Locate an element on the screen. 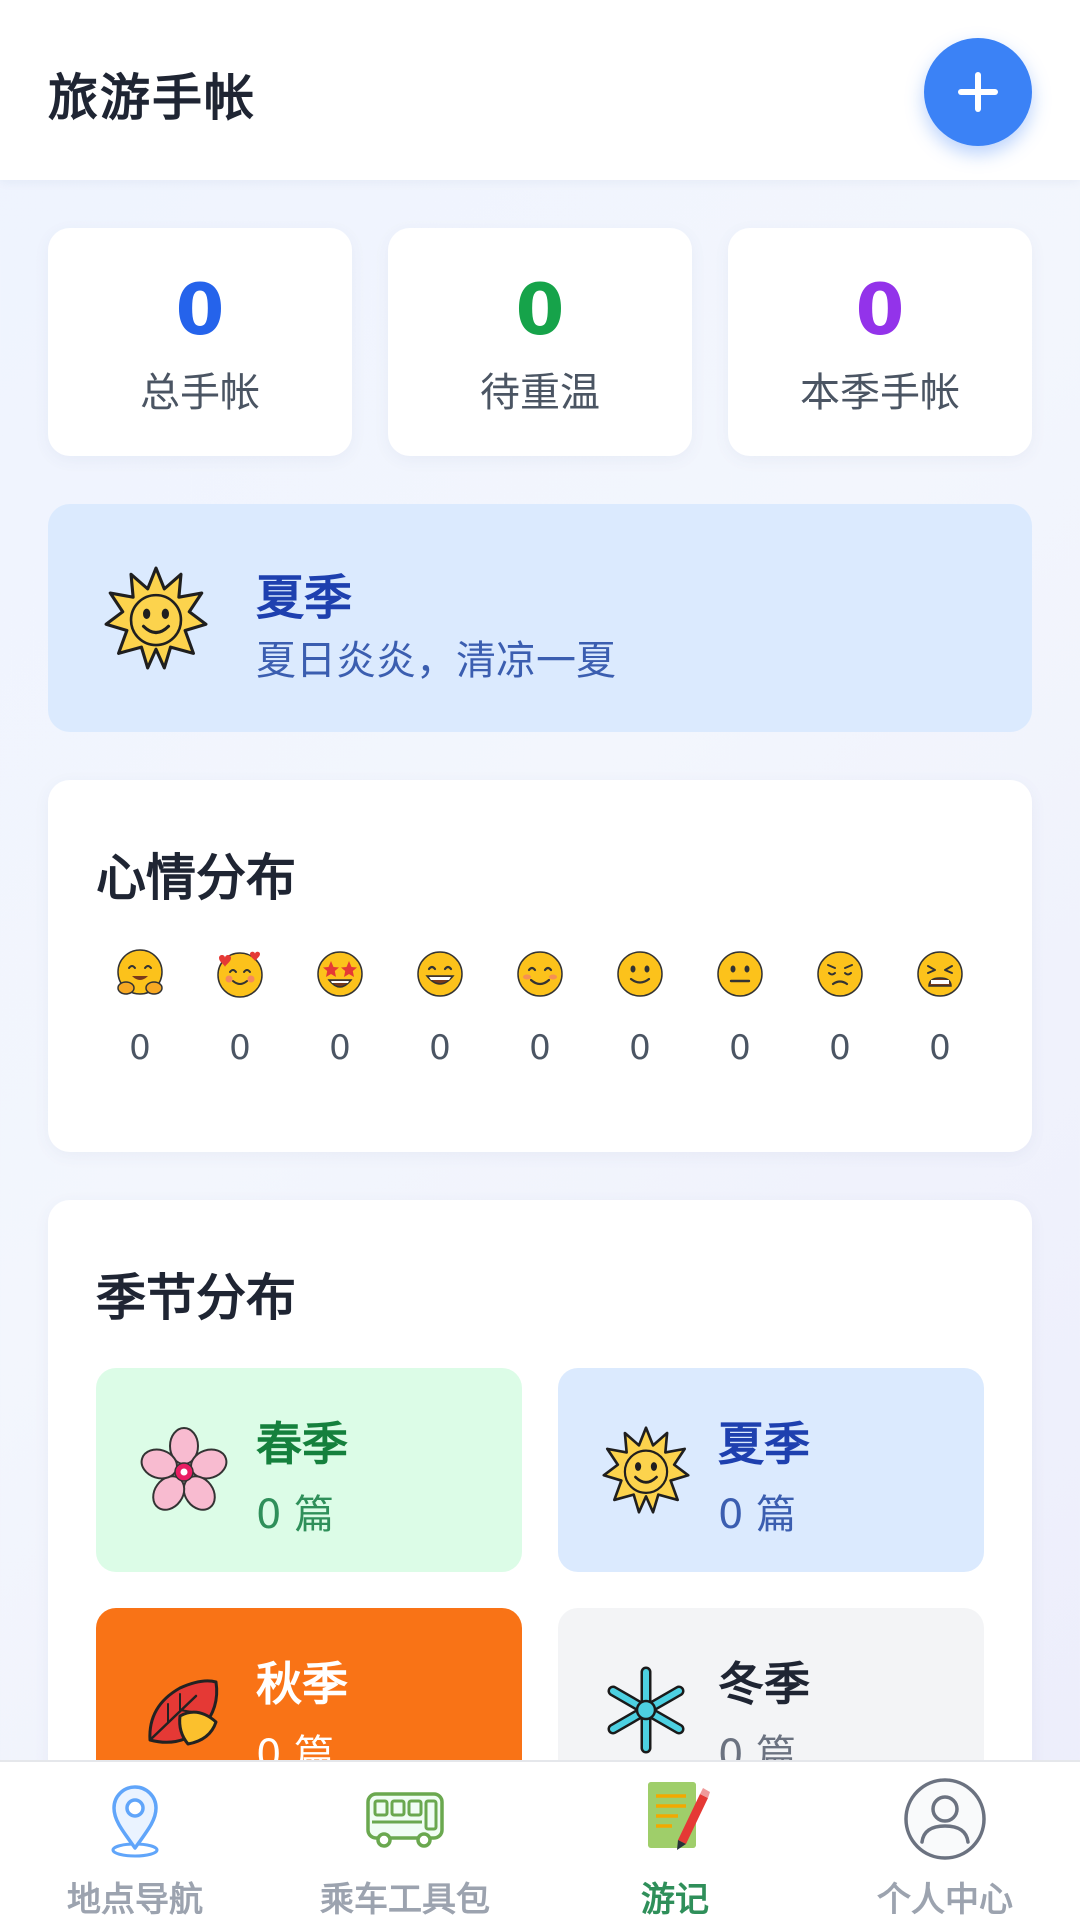 This screenshot has height=1920, width=1080. current-season-banner: 夏季 夏日炎炎，清凉一夏 is located at coordinates (540, 618).